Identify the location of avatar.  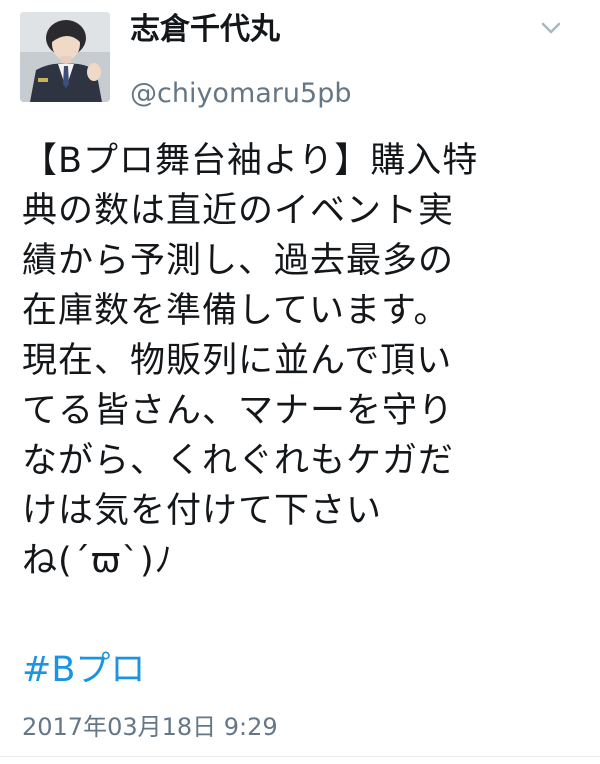
(65, 57).